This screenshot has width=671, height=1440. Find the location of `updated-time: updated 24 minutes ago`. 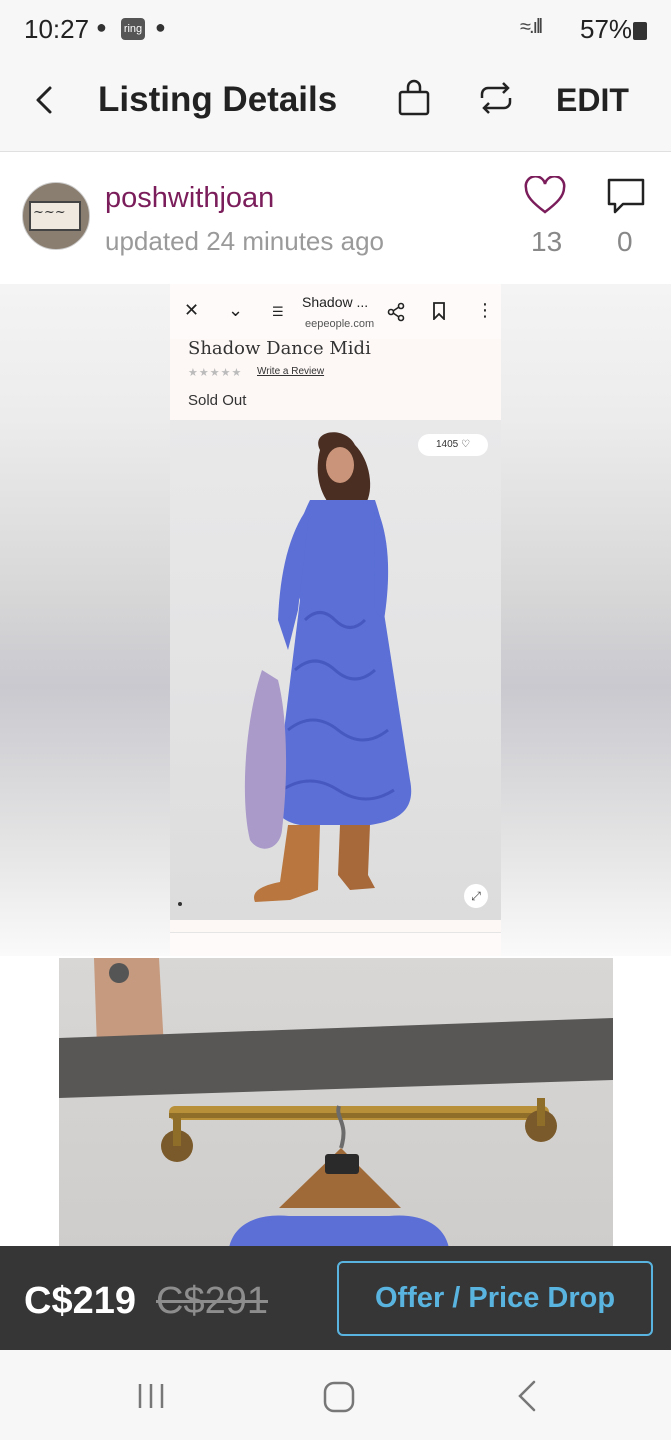

updated-time: updated 24 minutes ago is located at coordinates (244, 241).